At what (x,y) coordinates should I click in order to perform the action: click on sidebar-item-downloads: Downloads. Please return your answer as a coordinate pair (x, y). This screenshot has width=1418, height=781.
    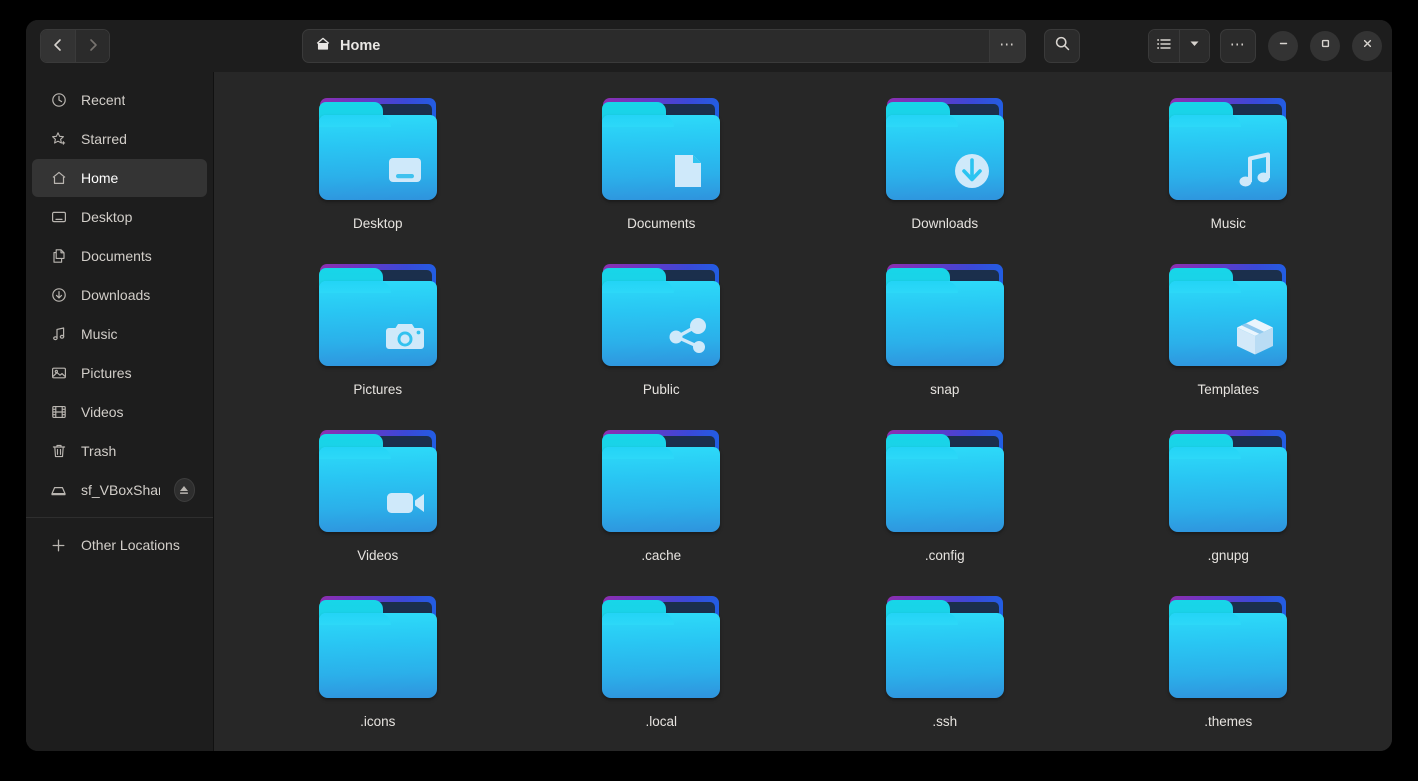
    Looking at the image, I should click on (119, 295).